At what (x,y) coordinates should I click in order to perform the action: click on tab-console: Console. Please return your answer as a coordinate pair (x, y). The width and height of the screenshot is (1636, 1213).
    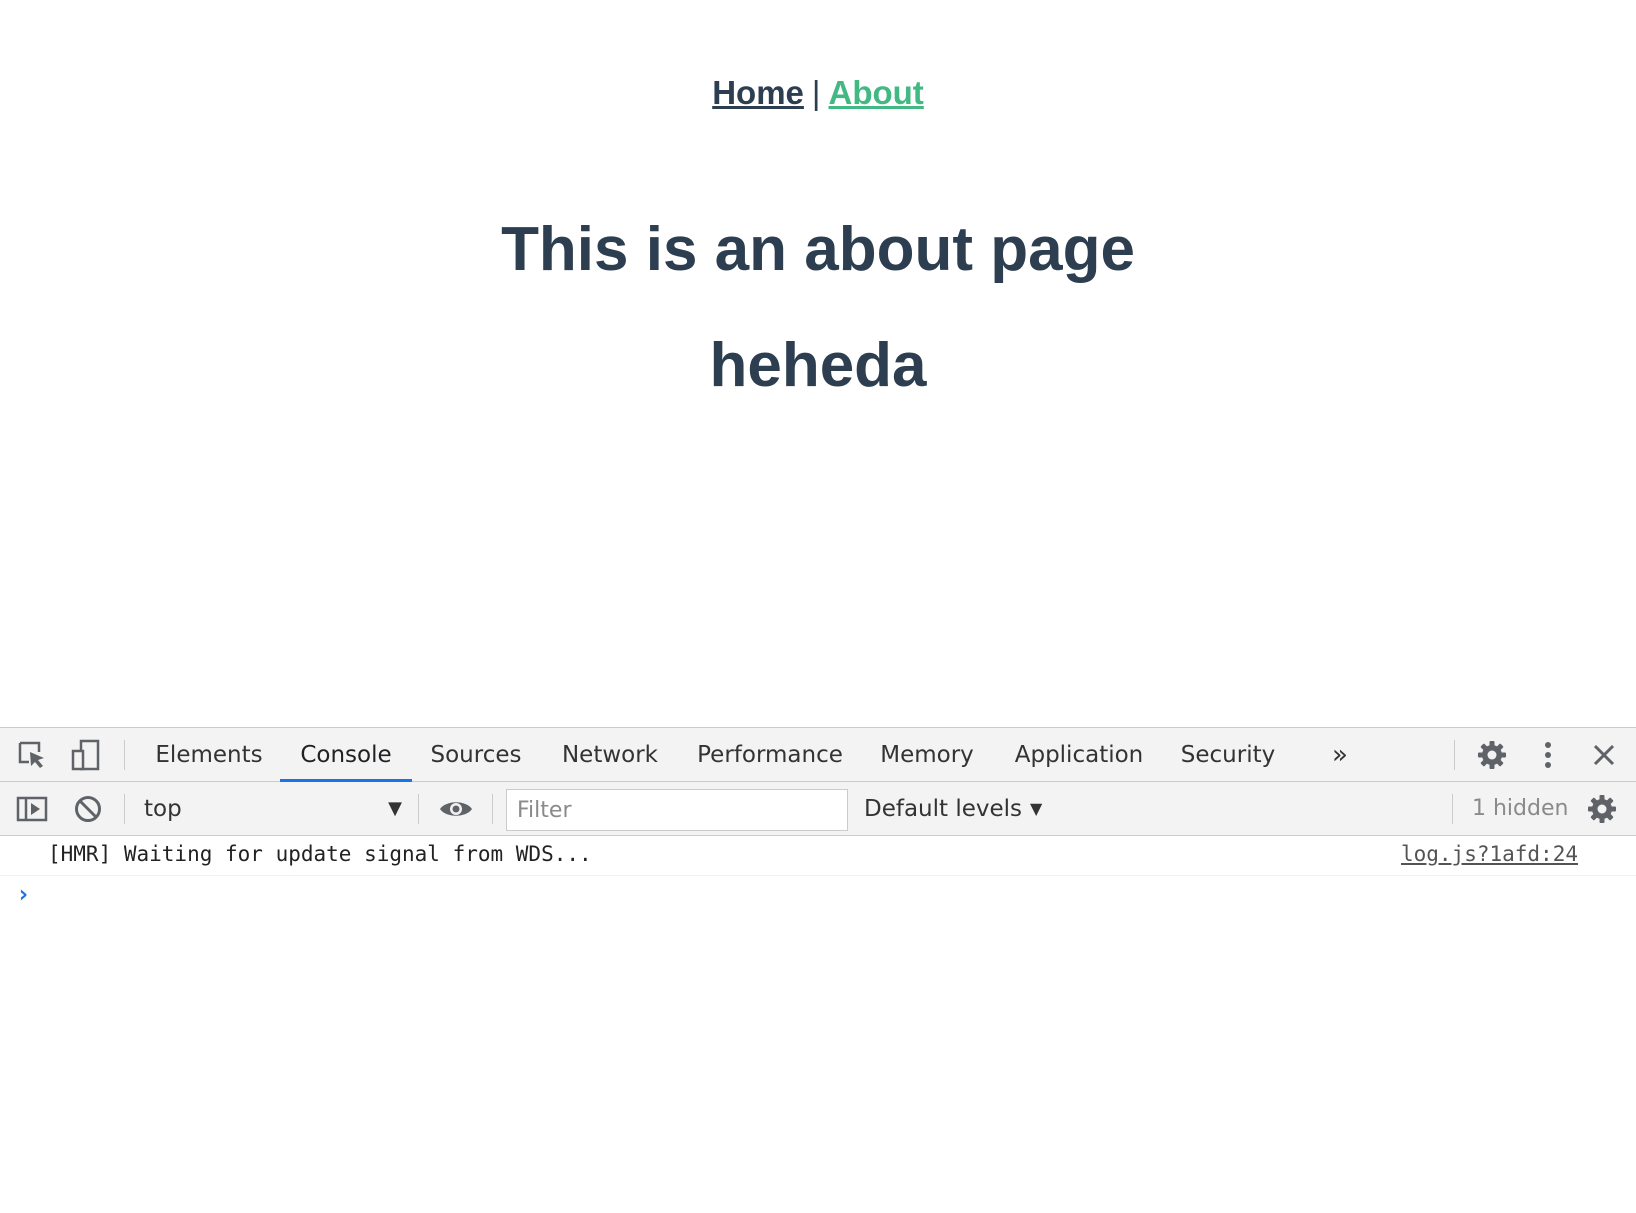
    Looking at the image, I should click on (346, 755).